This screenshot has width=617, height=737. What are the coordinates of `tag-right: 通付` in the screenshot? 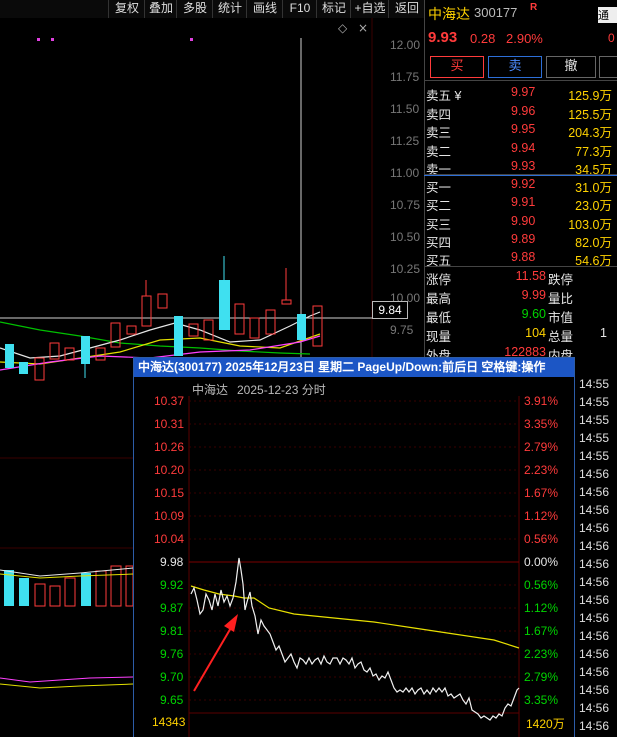 It's located at (607, 15).